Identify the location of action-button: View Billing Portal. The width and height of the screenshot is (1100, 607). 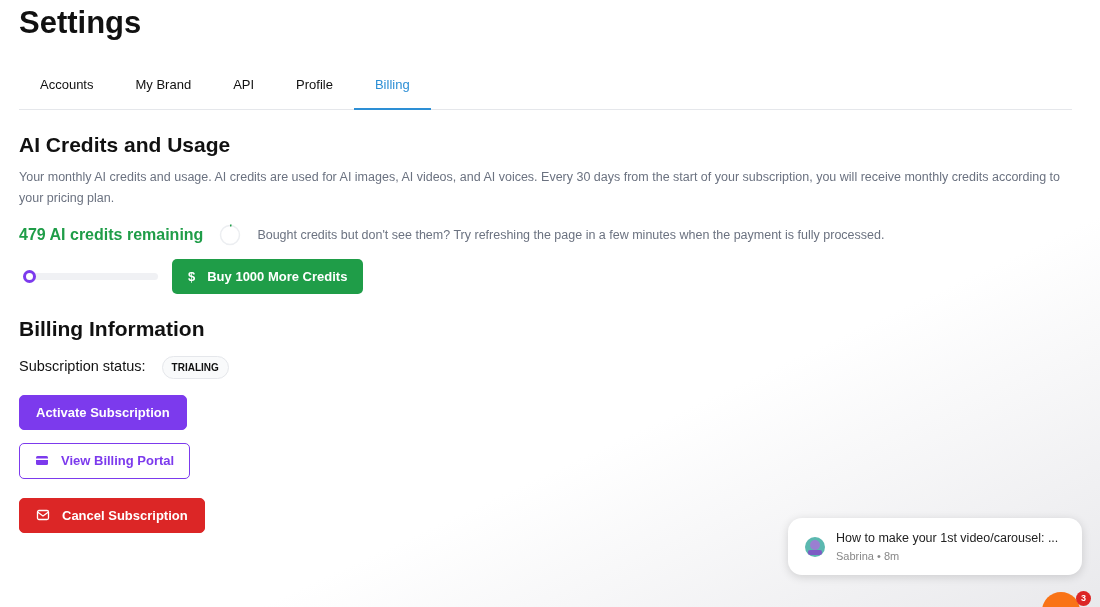
(105, 461).